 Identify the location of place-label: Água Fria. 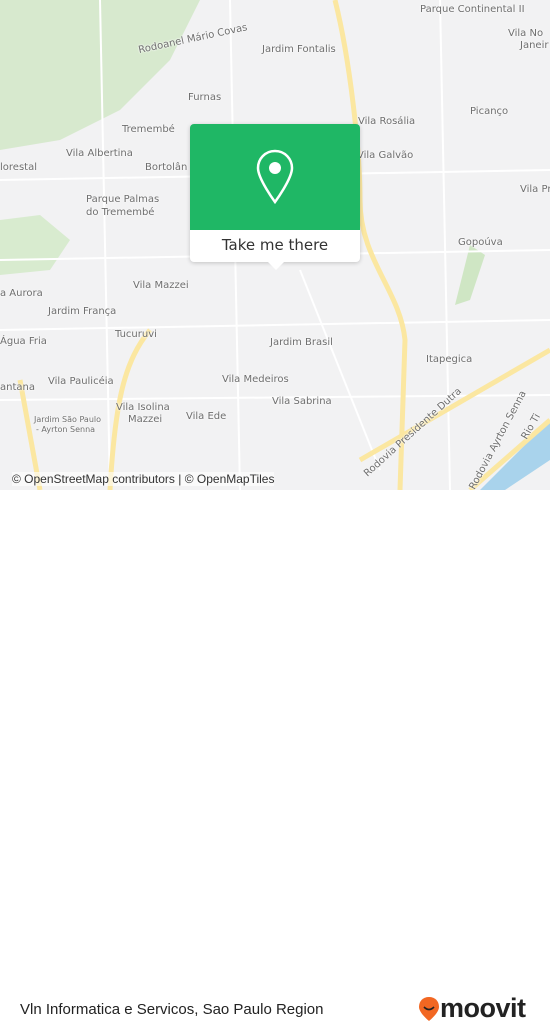
(23, 341).